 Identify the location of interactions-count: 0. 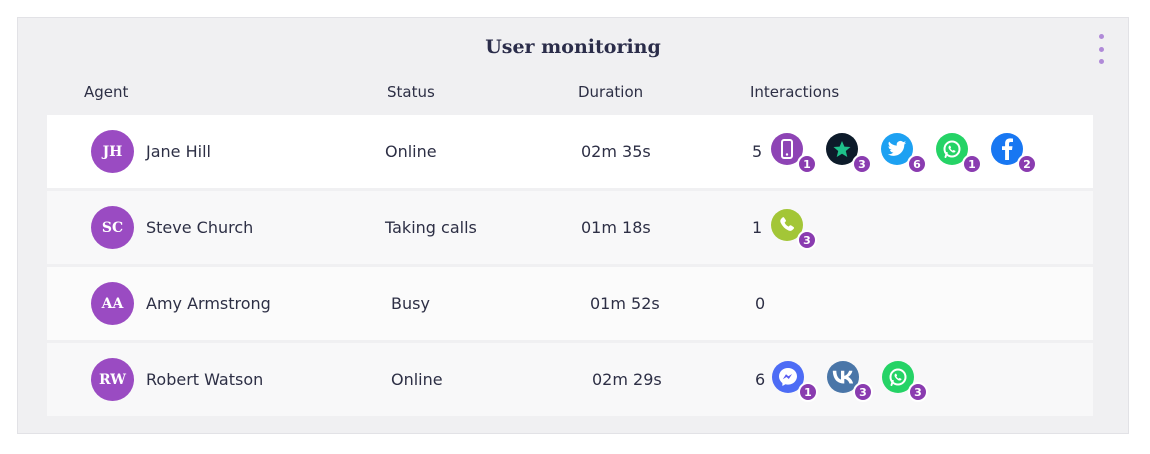
(760, 303).